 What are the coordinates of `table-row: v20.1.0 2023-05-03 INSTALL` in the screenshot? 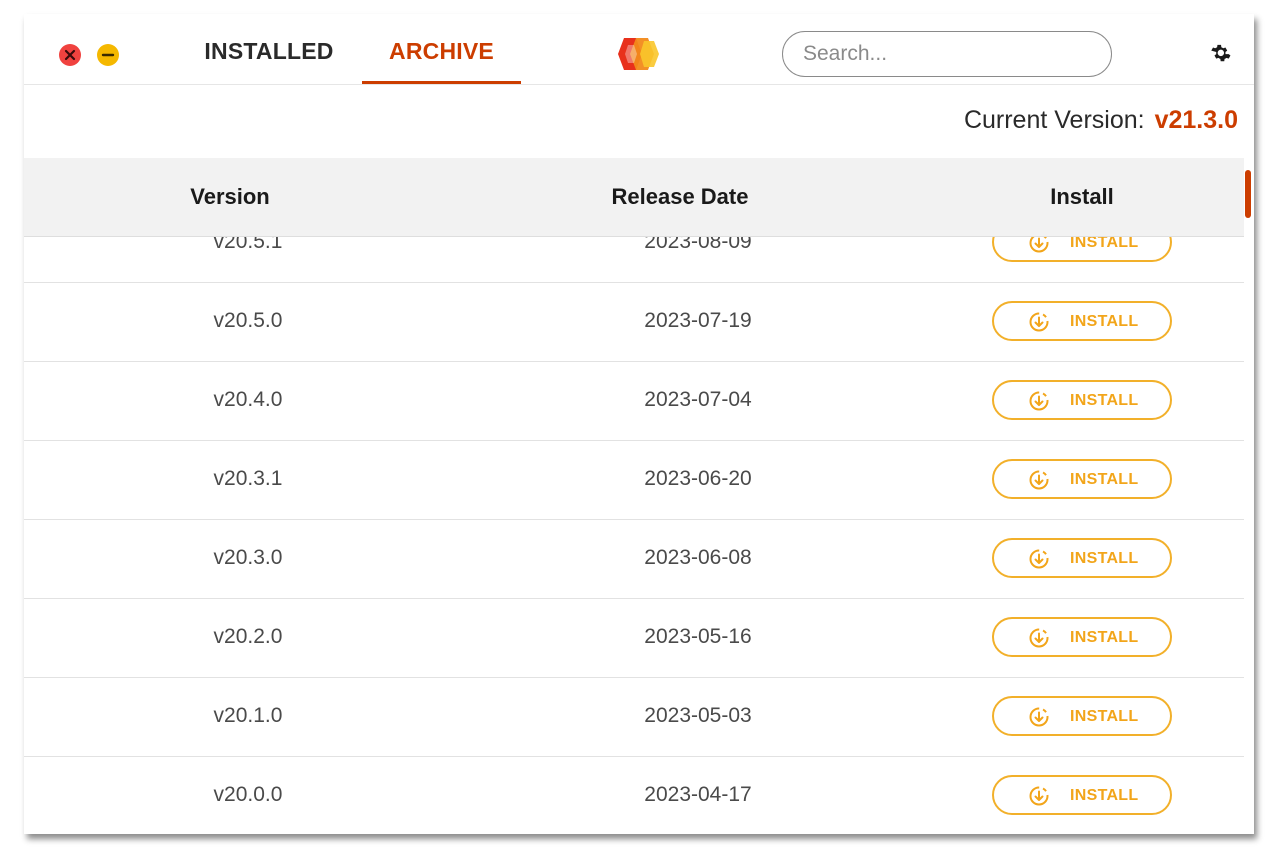 It's located at (634, 717).